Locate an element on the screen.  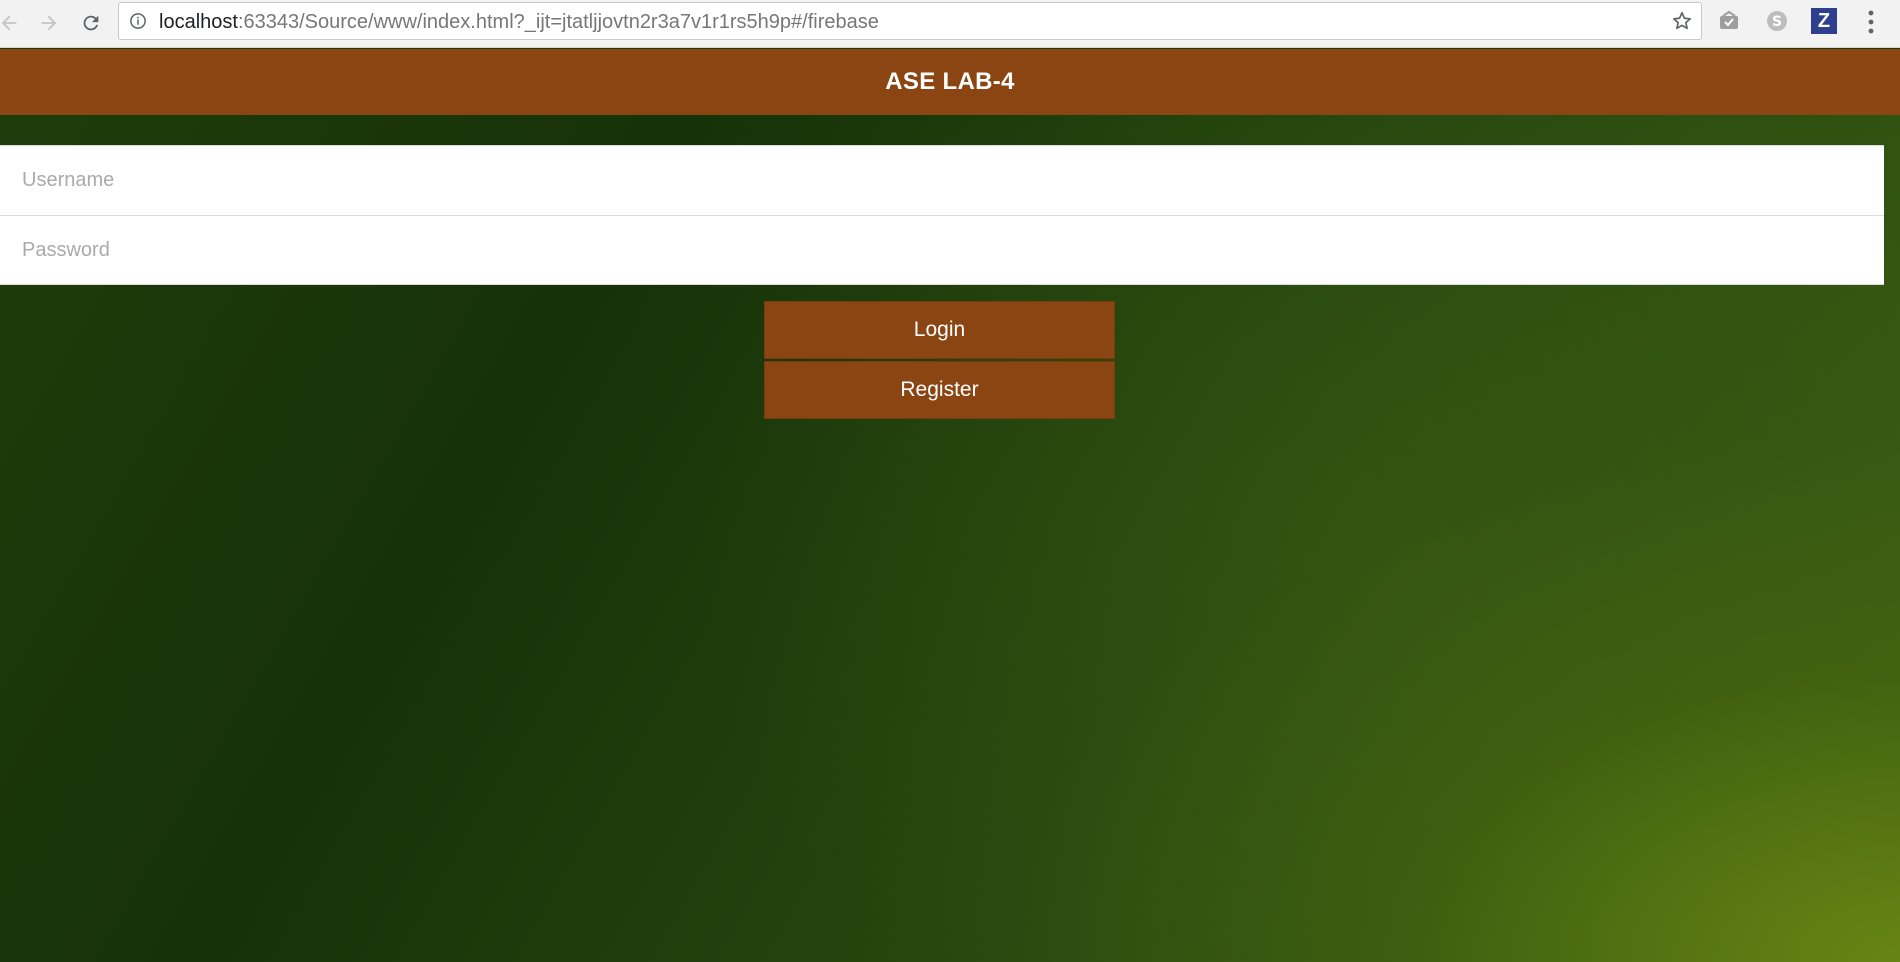
menu-icon is located at coordinates (1871, 22).